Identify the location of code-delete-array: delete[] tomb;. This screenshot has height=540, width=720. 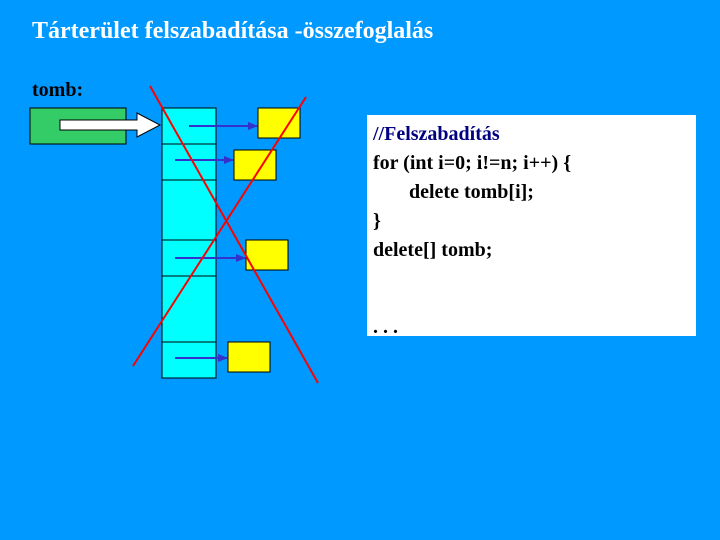
(433, 250).